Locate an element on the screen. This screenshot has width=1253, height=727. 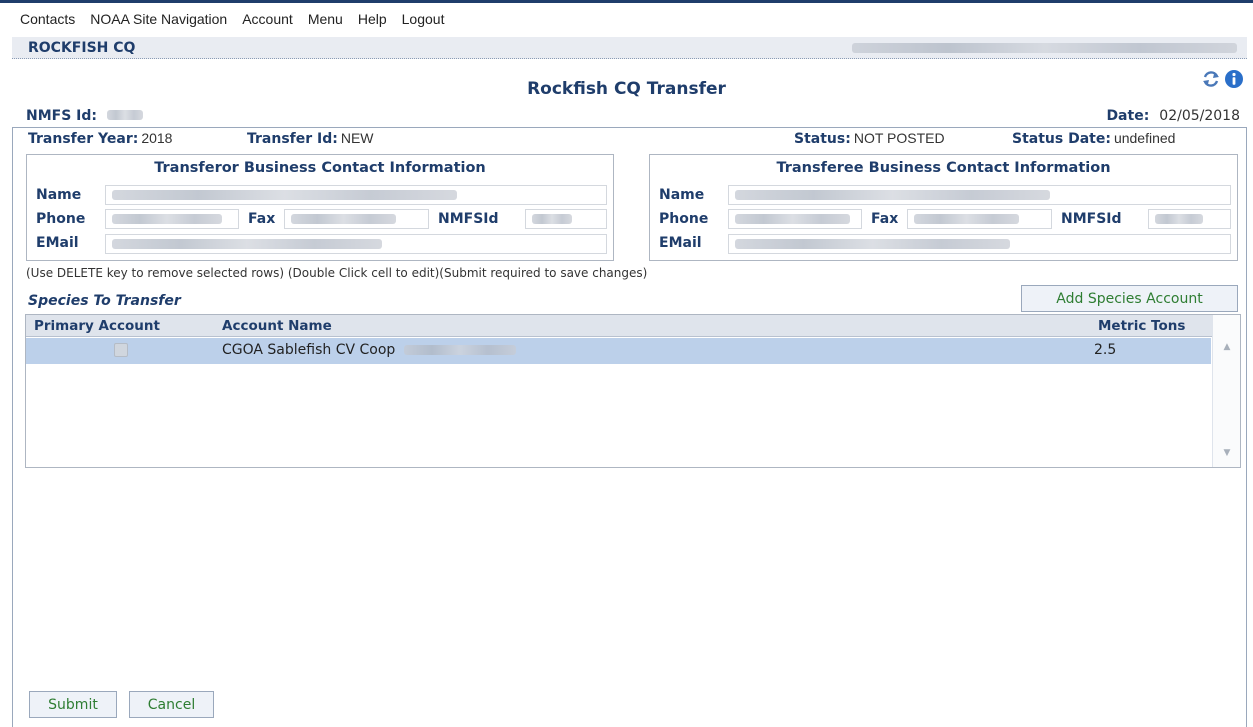
transfer-id-label: Transfer Id: is located at coordinates (292, 139).